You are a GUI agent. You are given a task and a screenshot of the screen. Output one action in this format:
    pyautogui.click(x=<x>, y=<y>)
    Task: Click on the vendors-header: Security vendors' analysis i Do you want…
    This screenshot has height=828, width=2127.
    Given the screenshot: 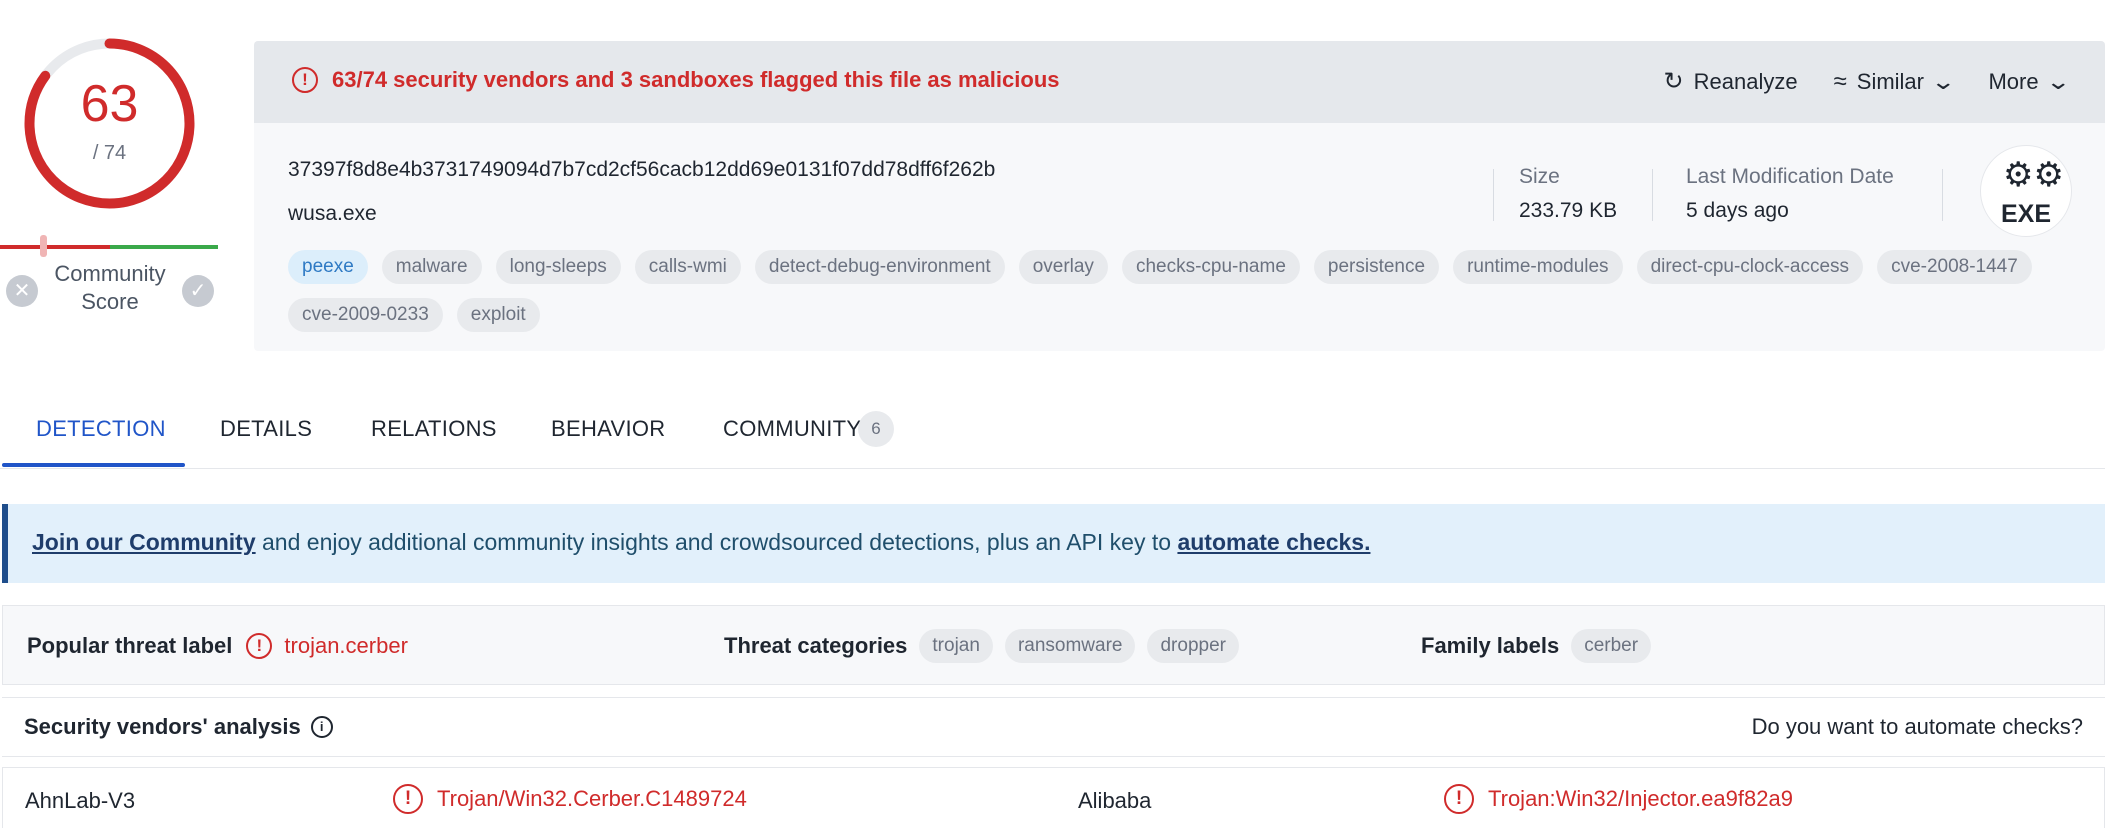 What is the action you would take?
    pyautogui.click(x=1053, y=727)
    